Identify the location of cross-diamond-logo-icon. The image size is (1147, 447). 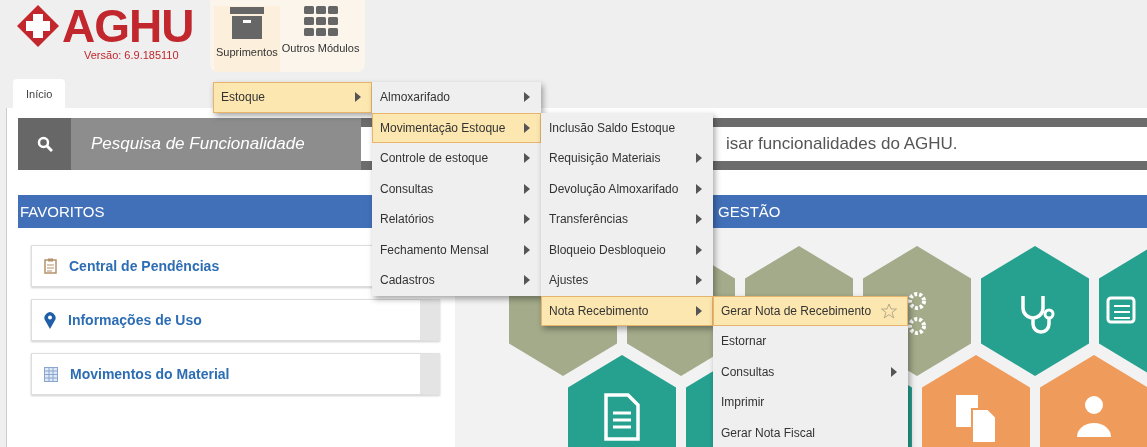
(38, 26).